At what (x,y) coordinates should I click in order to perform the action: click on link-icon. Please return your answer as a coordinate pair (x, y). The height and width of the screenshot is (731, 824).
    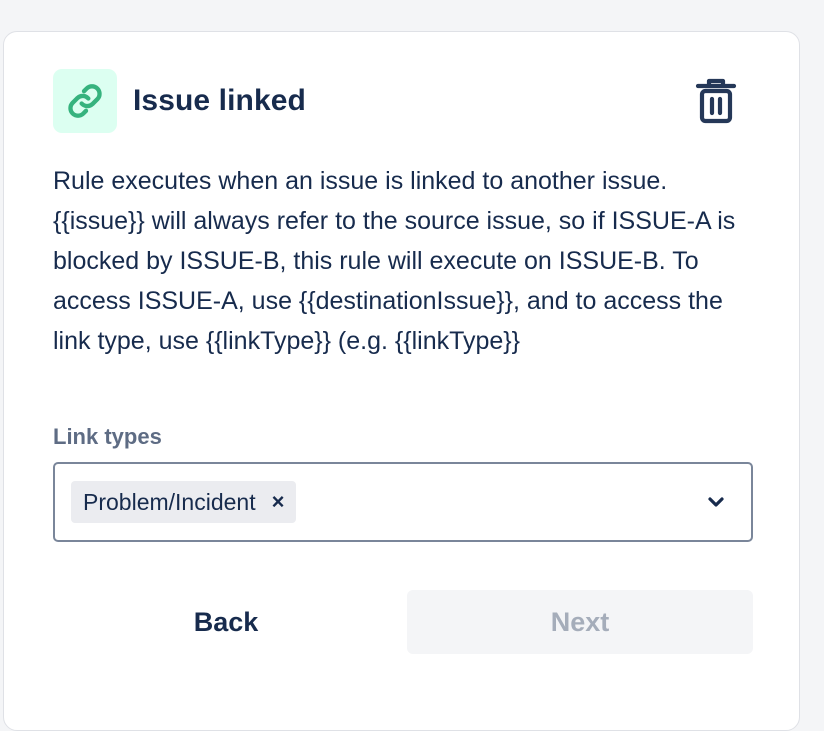
    Looking at the image, I should click on (85, 101).